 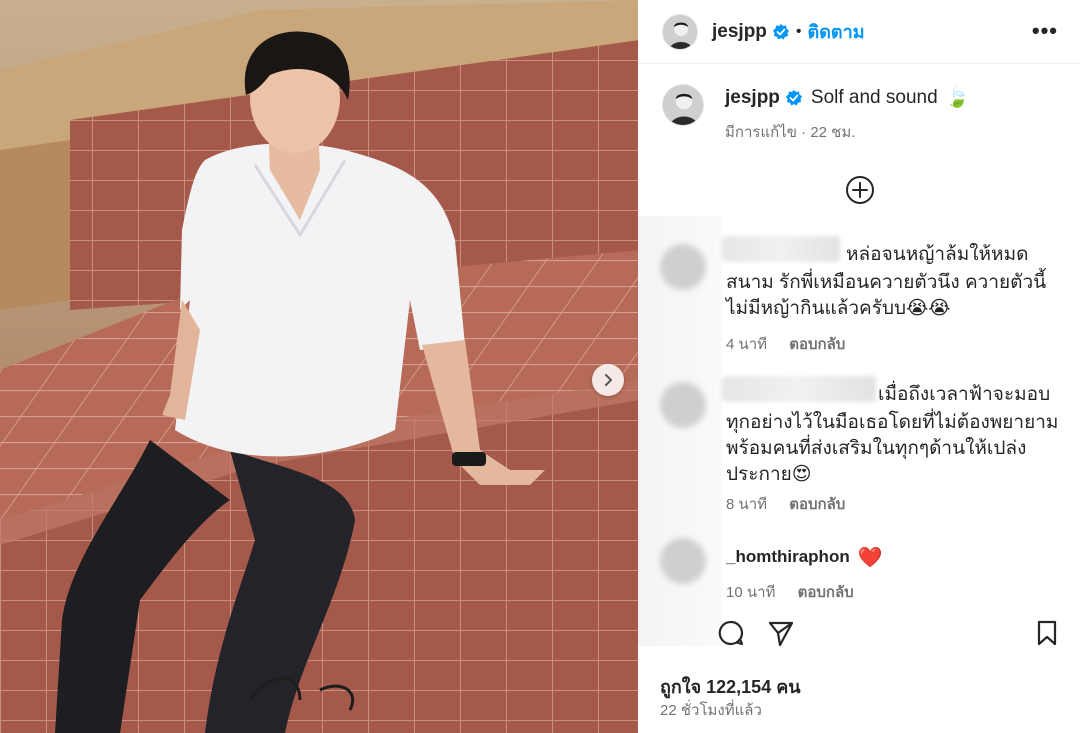 What do you see at coordinates (730, 686) in the screenshot?
I see `likes-count: ถูกใจ 122,154 คน` at bounding box center [730, 686].